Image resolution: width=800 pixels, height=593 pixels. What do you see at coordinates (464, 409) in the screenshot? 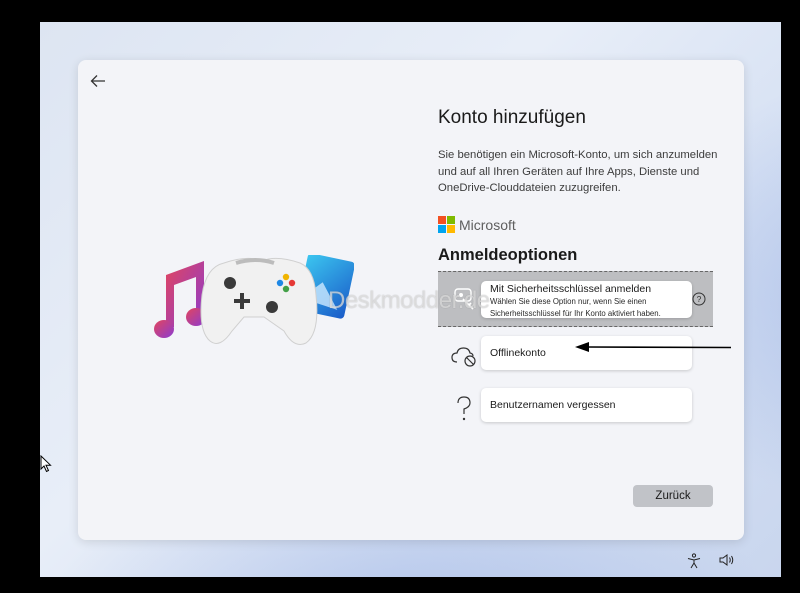
I see `question-mark-icon` at bounding box center [464, 409].